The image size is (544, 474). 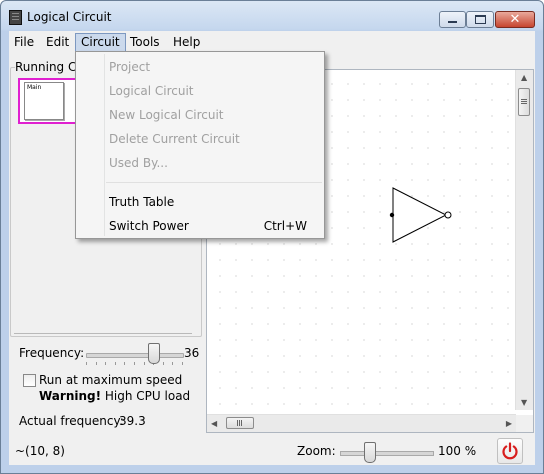 I want to click on menu-item-new-logical-circuit: New Logical Circuit, so click(x=214, y=115).